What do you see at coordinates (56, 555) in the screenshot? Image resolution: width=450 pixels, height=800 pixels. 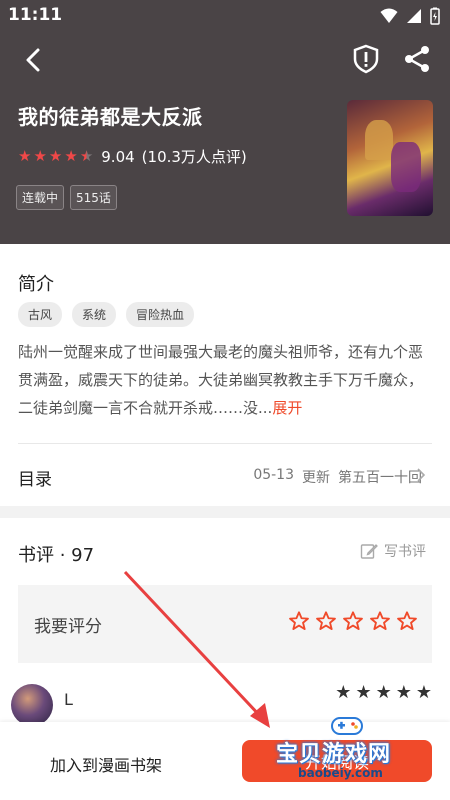 I see `reviews-heading: 书评 · 97` at bounding box center [56, 555].